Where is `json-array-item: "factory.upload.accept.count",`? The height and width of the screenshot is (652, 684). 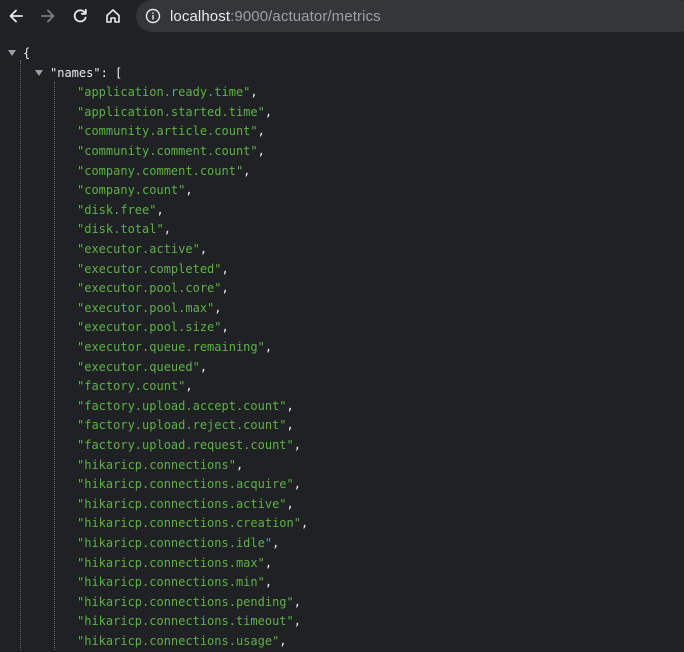
json-array-item: "factory.upload.accept.count", is located at coordinates (185, 407).